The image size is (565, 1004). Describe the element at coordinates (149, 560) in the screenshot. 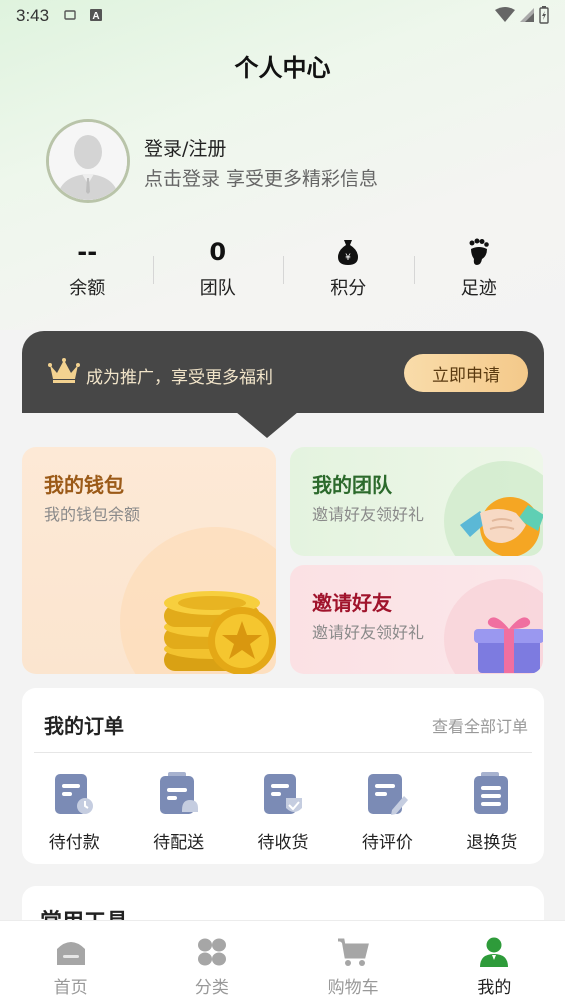

I see `wallet-card: 我的钱包 我的钱包余额` at that location.